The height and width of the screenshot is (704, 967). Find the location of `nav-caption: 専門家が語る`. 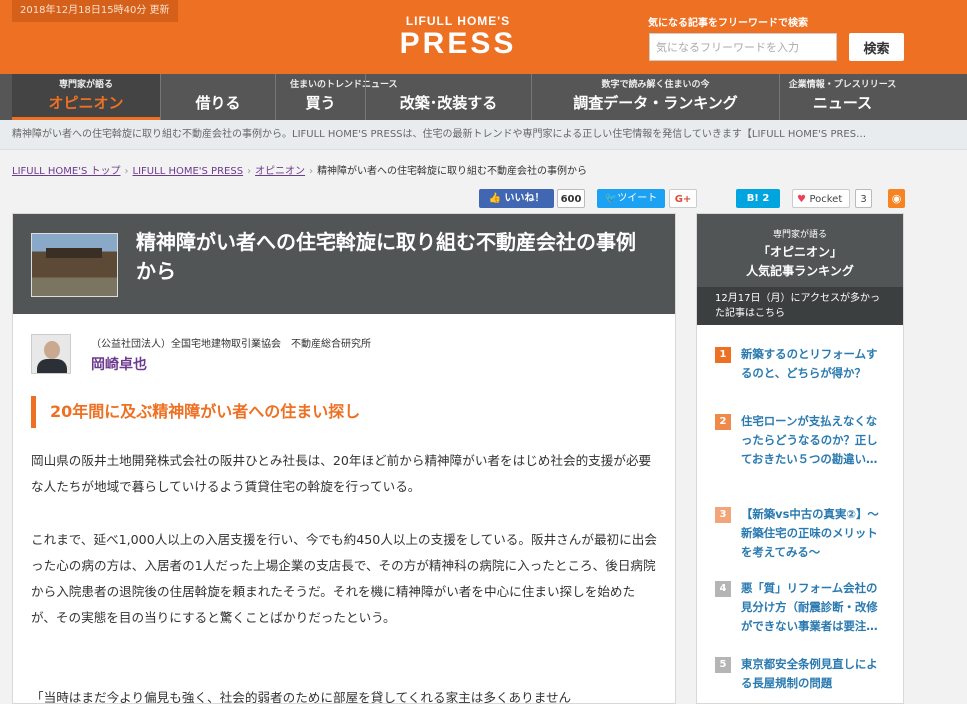

nav-caption: 専門家が語る is located at coordinates (85, 85).